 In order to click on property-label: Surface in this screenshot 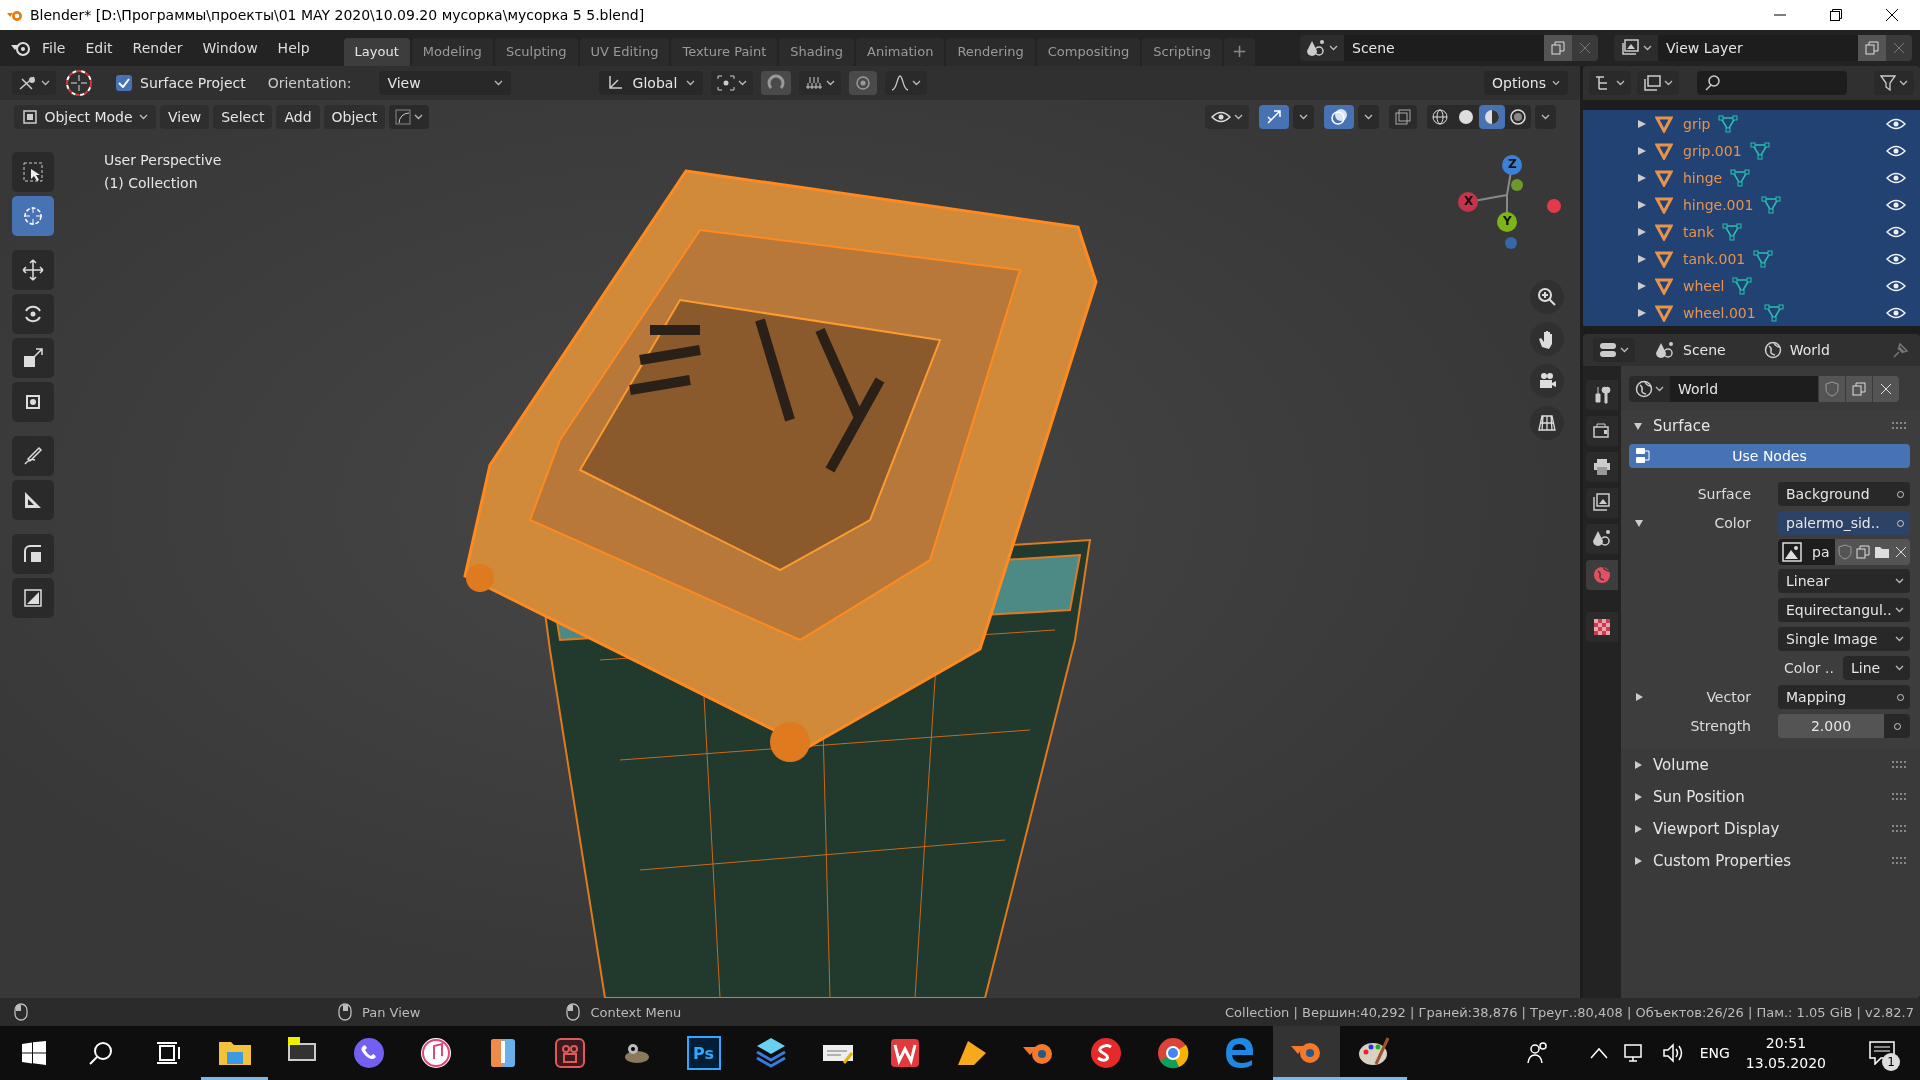, I will do `click(1724, 494)`.